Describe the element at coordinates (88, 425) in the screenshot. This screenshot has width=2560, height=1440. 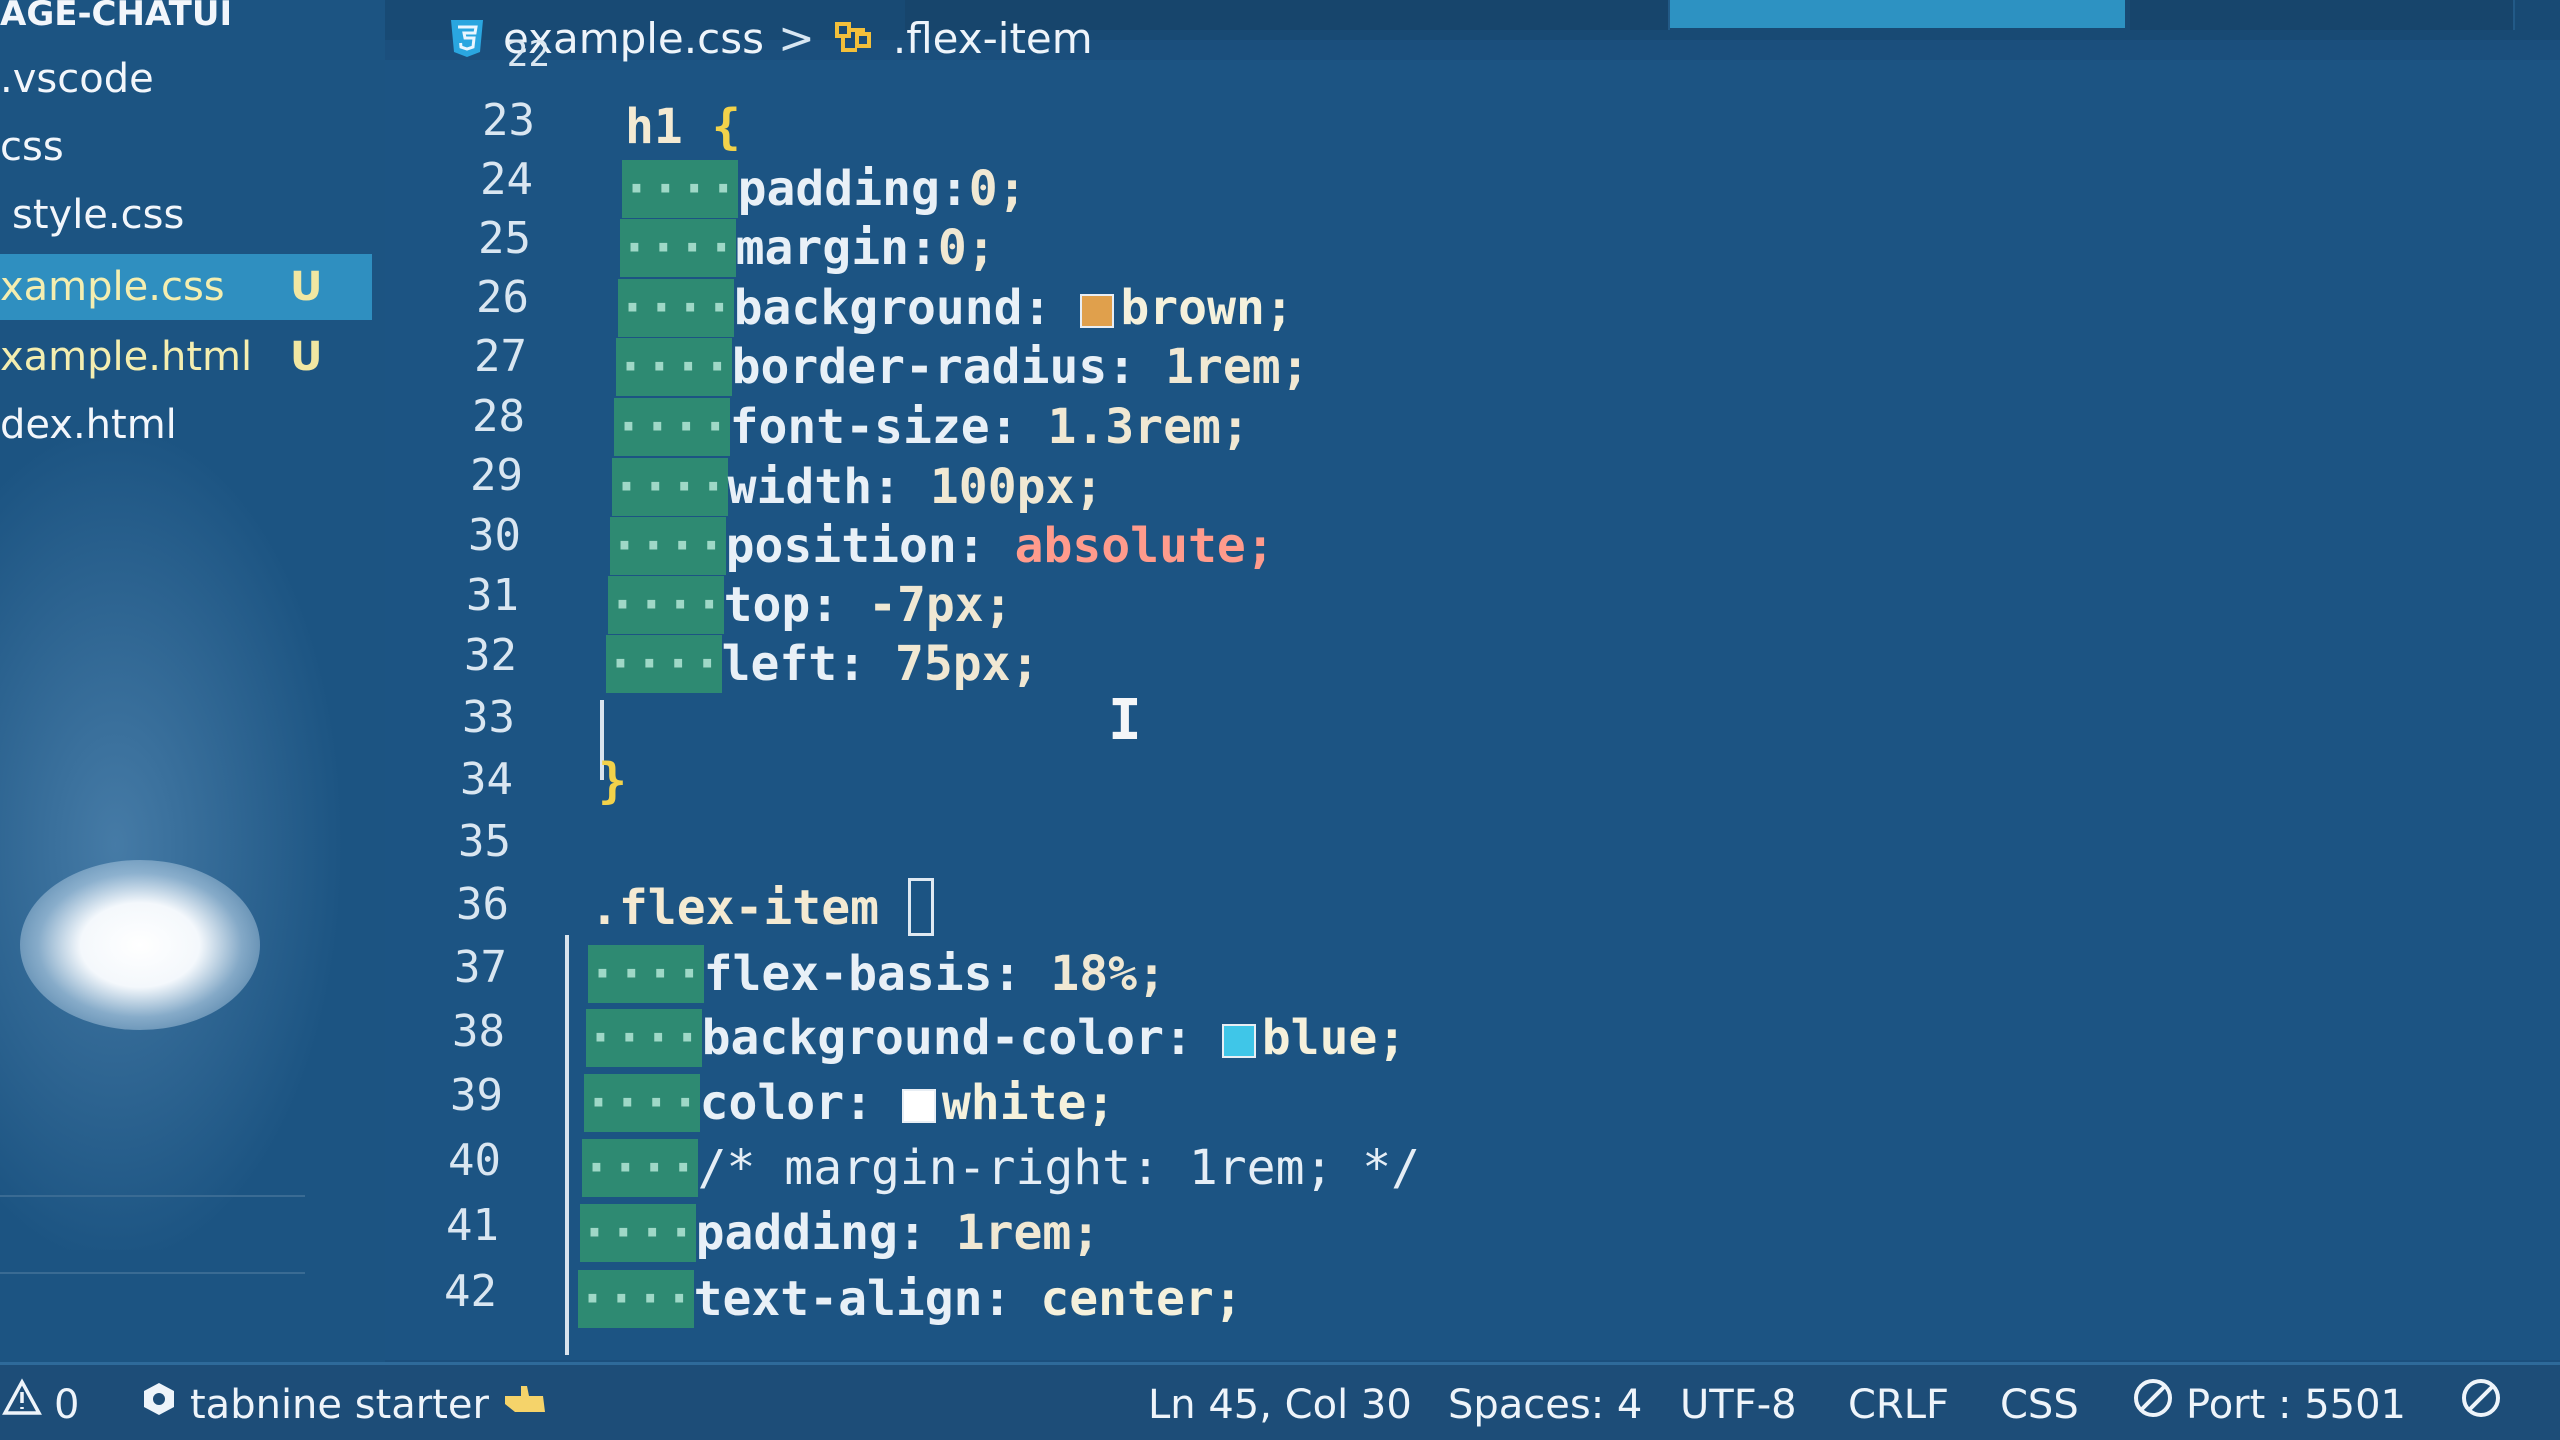
I see `tree-item-label: dex.html` at that location.